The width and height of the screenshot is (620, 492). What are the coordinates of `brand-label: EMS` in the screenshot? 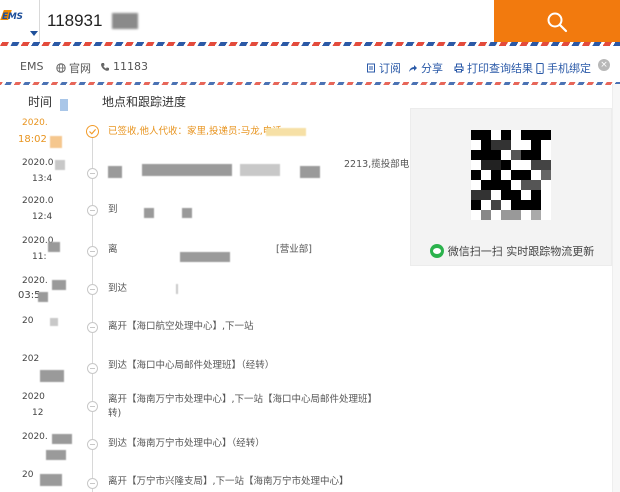 It's located at (32, 66).